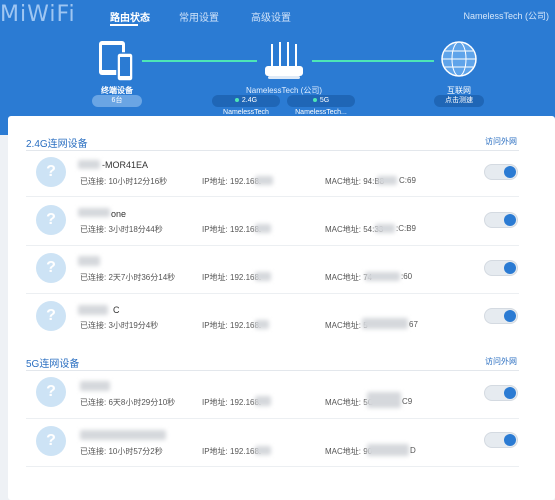 The image size is (555, 500). Describe the element at coordinates (119, 325) in the screenshot. I see `connected-time: 已连接: 3小时19分4秒` at that location.